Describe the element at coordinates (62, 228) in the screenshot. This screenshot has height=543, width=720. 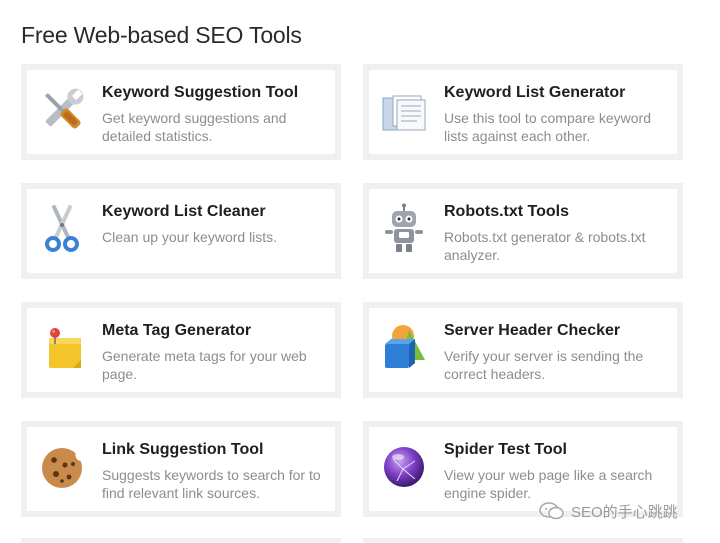
I see `scissors-icon` at that location.